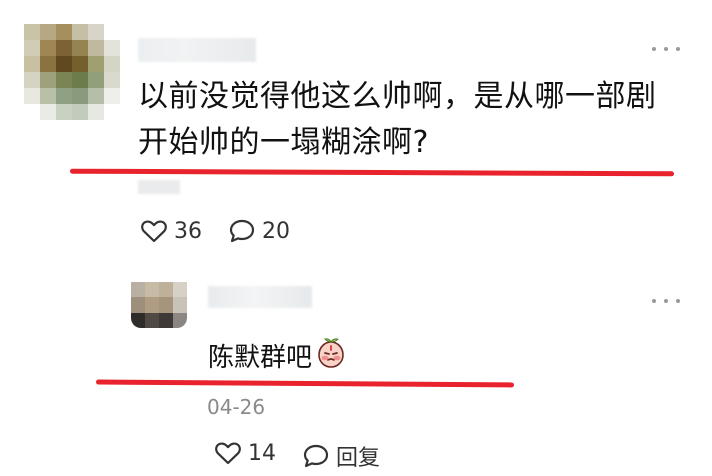  Describe the element at coordinates (358, 458) in the screenshot. I see `reply-reply-label: 回复` at that location.